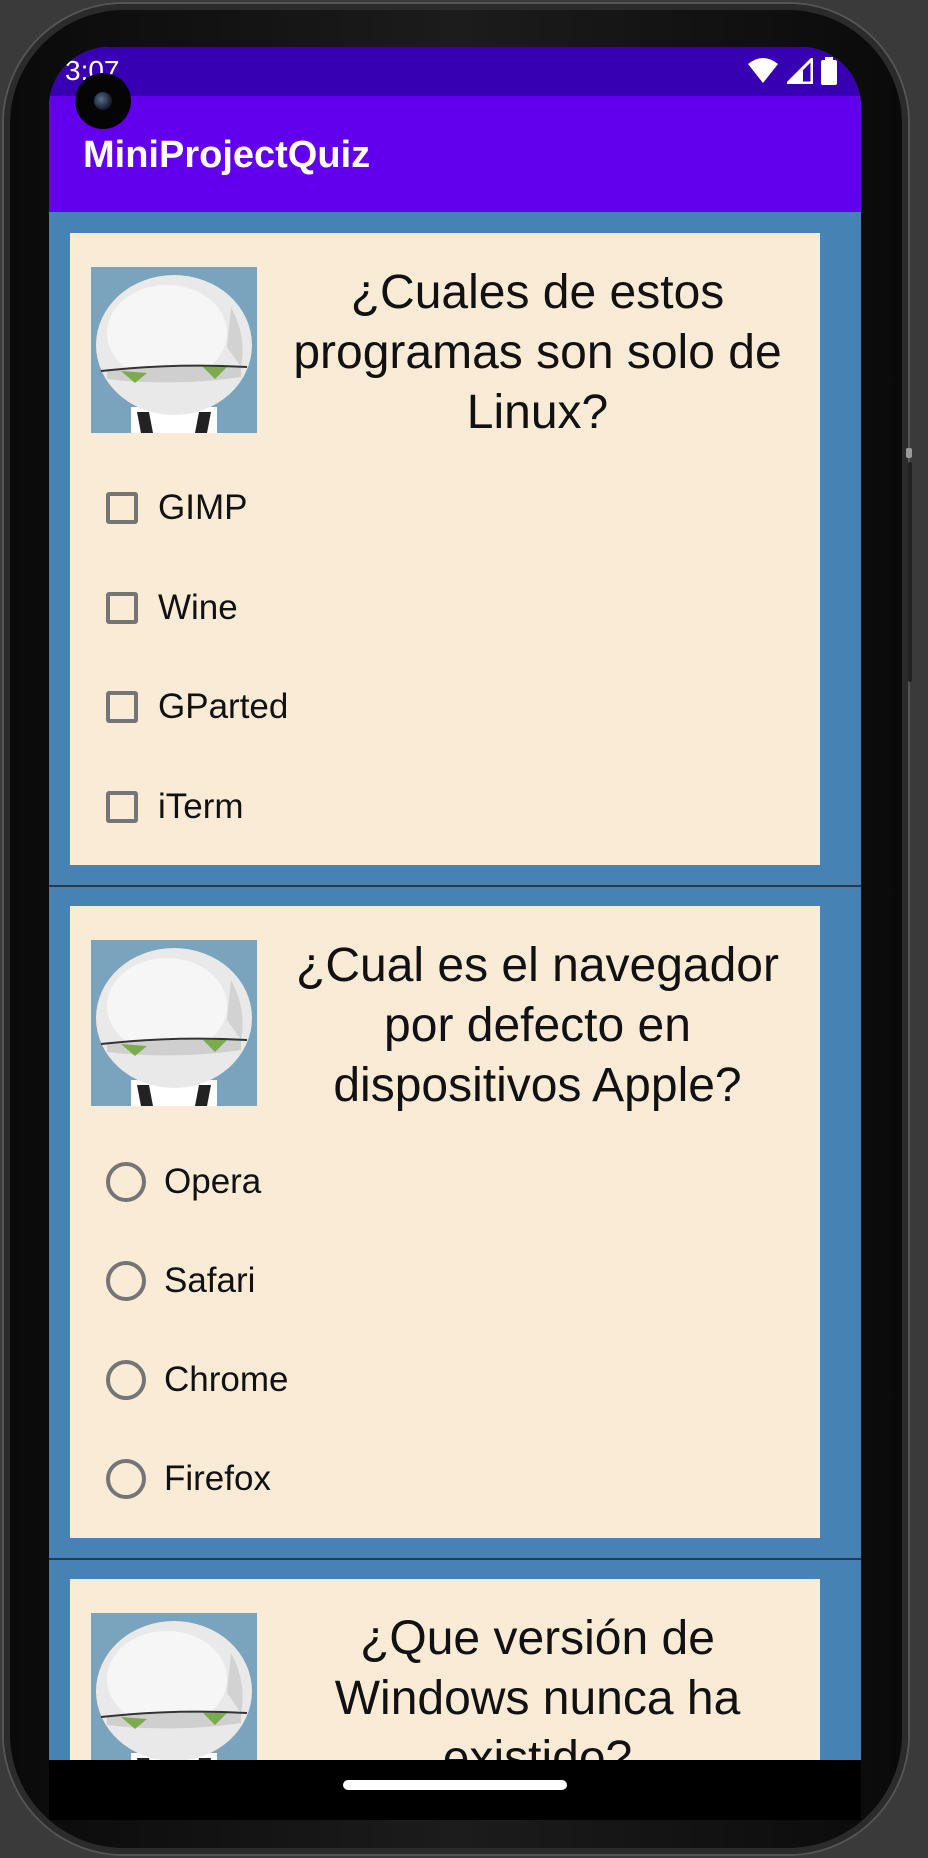 The image size is (928, 1858). Describe the element at coordinates (213, 1181) in the screenshot. I see `option-label: Opera` at that location.